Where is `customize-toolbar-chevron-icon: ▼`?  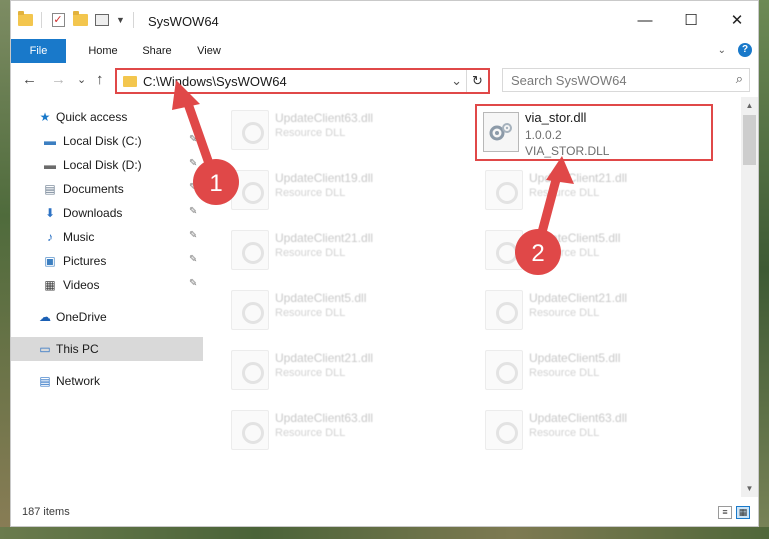
customize-toolbar-chevron-icon: ▼ is located at coordinates (120, 20).